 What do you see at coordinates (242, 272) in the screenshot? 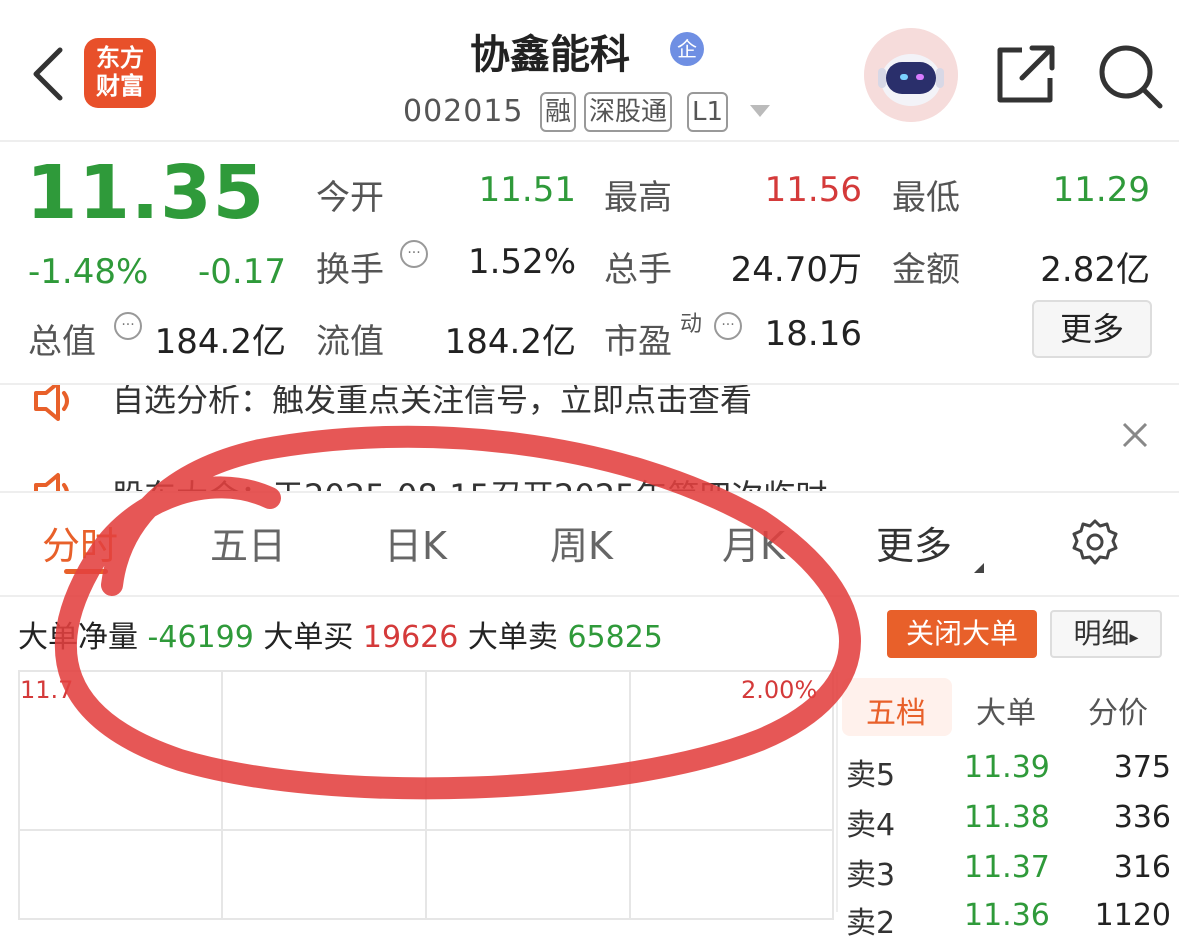
I see `change-value: -0.17` at bounding box center [242, 272].